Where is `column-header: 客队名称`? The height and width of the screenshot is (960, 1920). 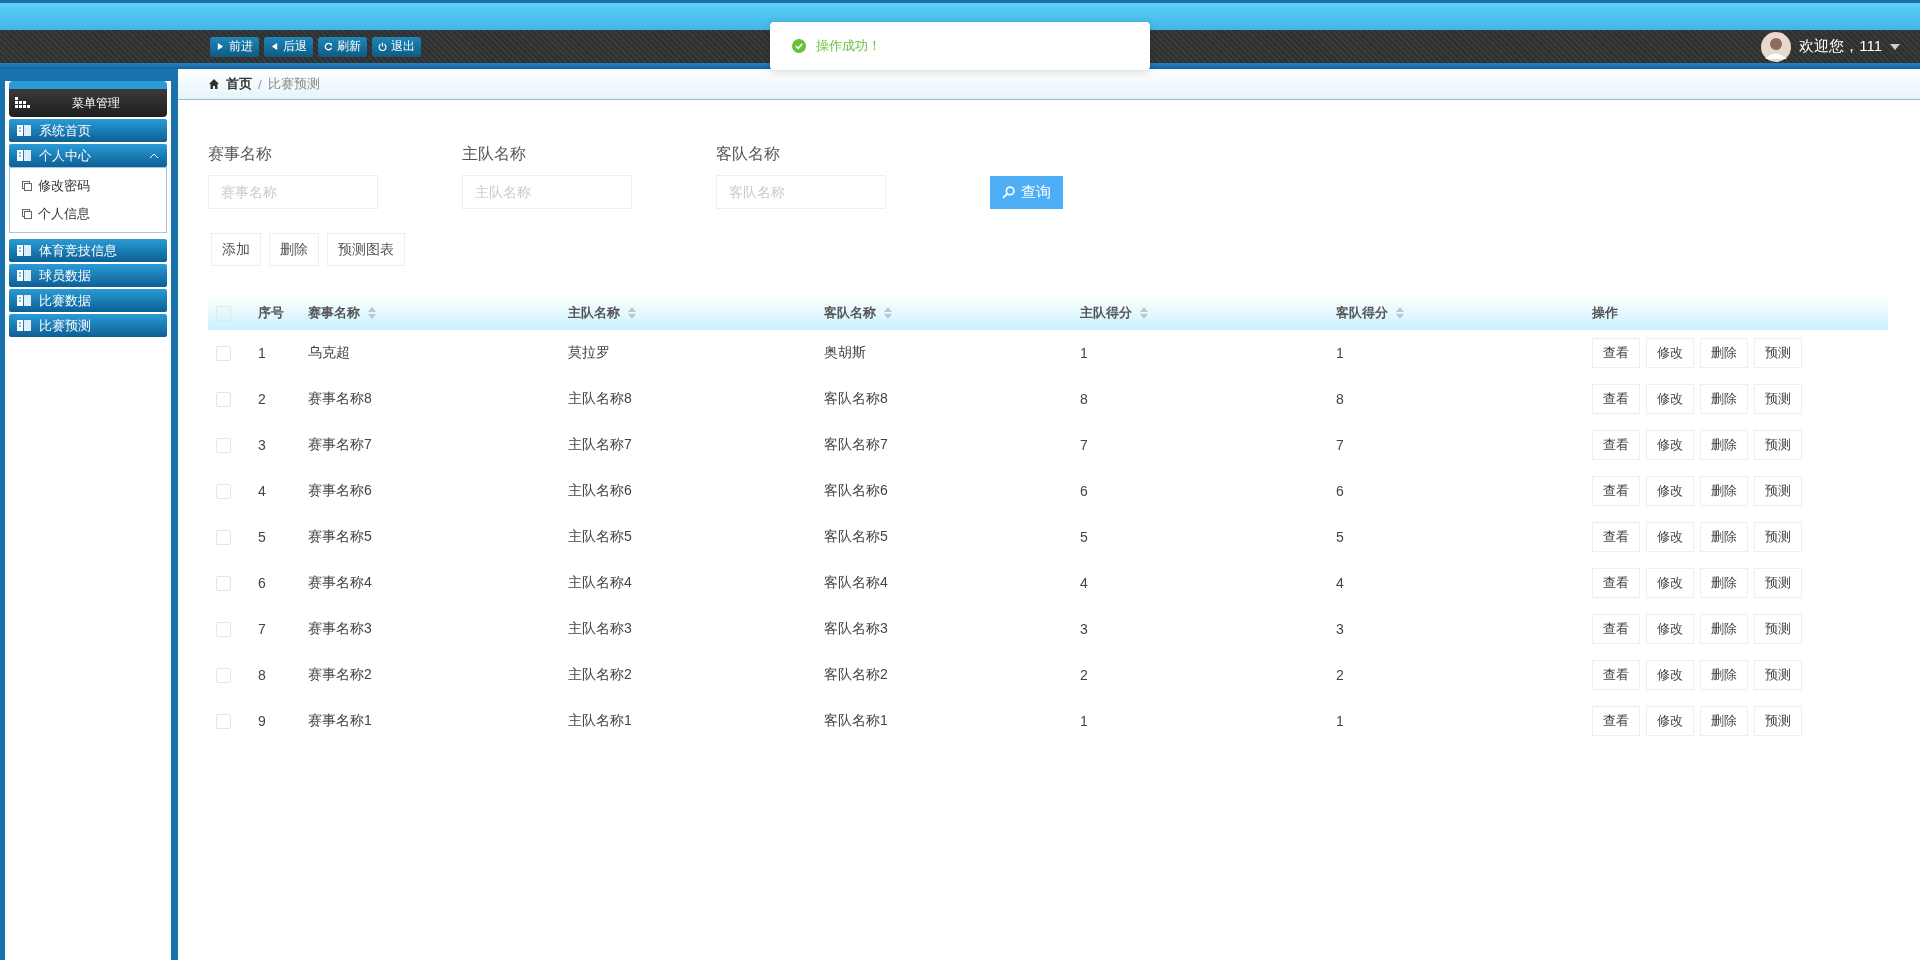
column-header: 客队名称 is located at coordinates (858, 313).